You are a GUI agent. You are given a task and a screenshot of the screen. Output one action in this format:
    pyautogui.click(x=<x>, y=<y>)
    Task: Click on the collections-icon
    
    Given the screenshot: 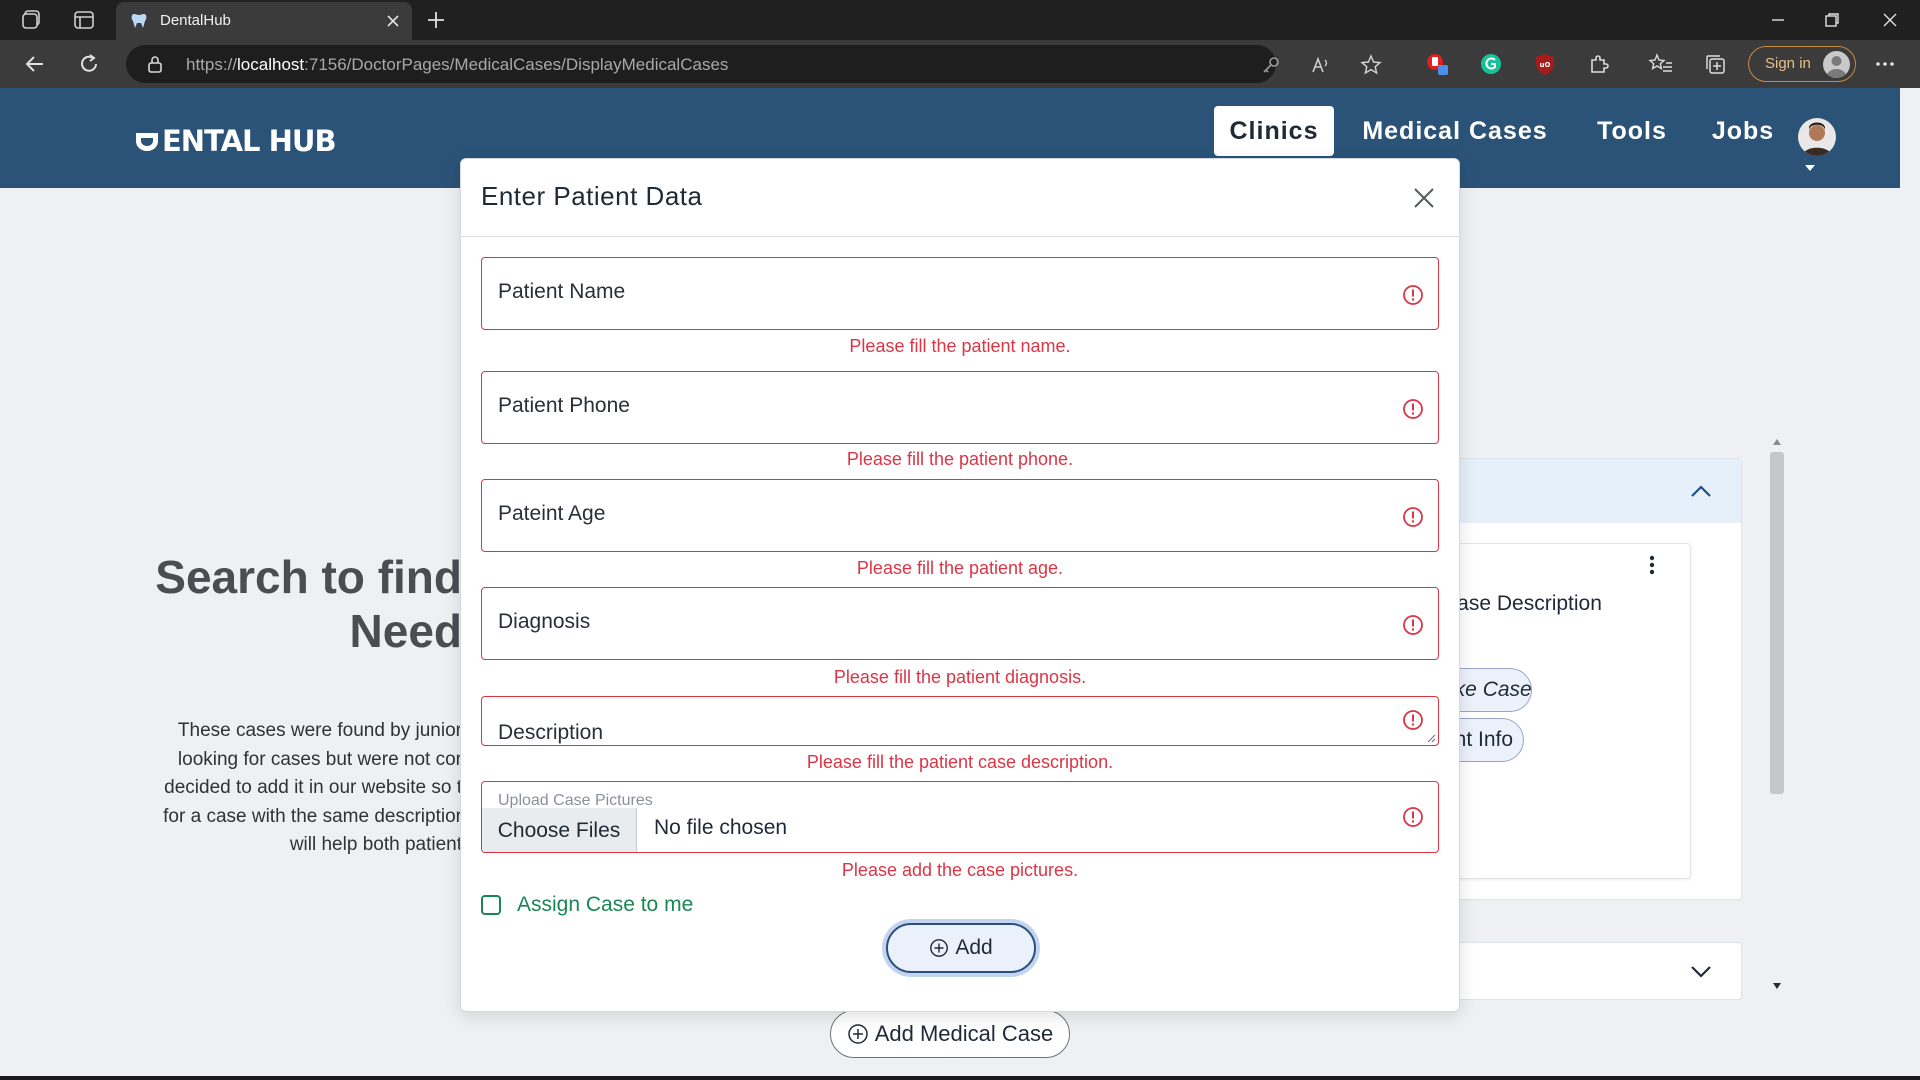 What is the action you would take?
    pyautogui.click(x=1715, y=64)
    